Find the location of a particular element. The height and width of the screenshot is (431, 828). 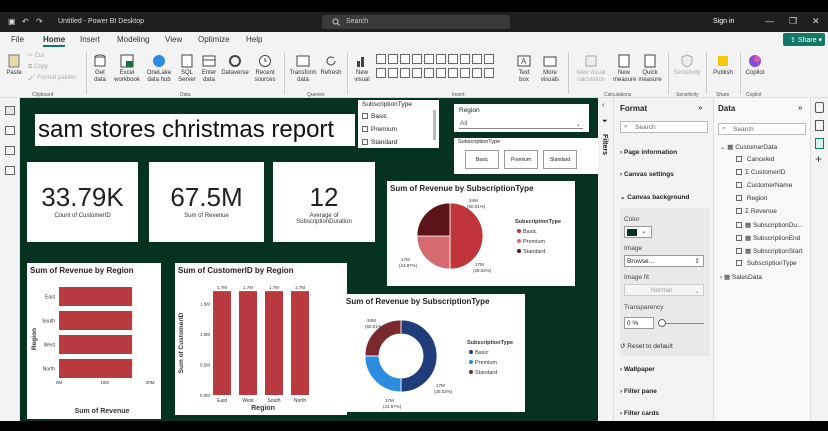

cut-button: ✂ Cut is located at coordinates (36, 56).